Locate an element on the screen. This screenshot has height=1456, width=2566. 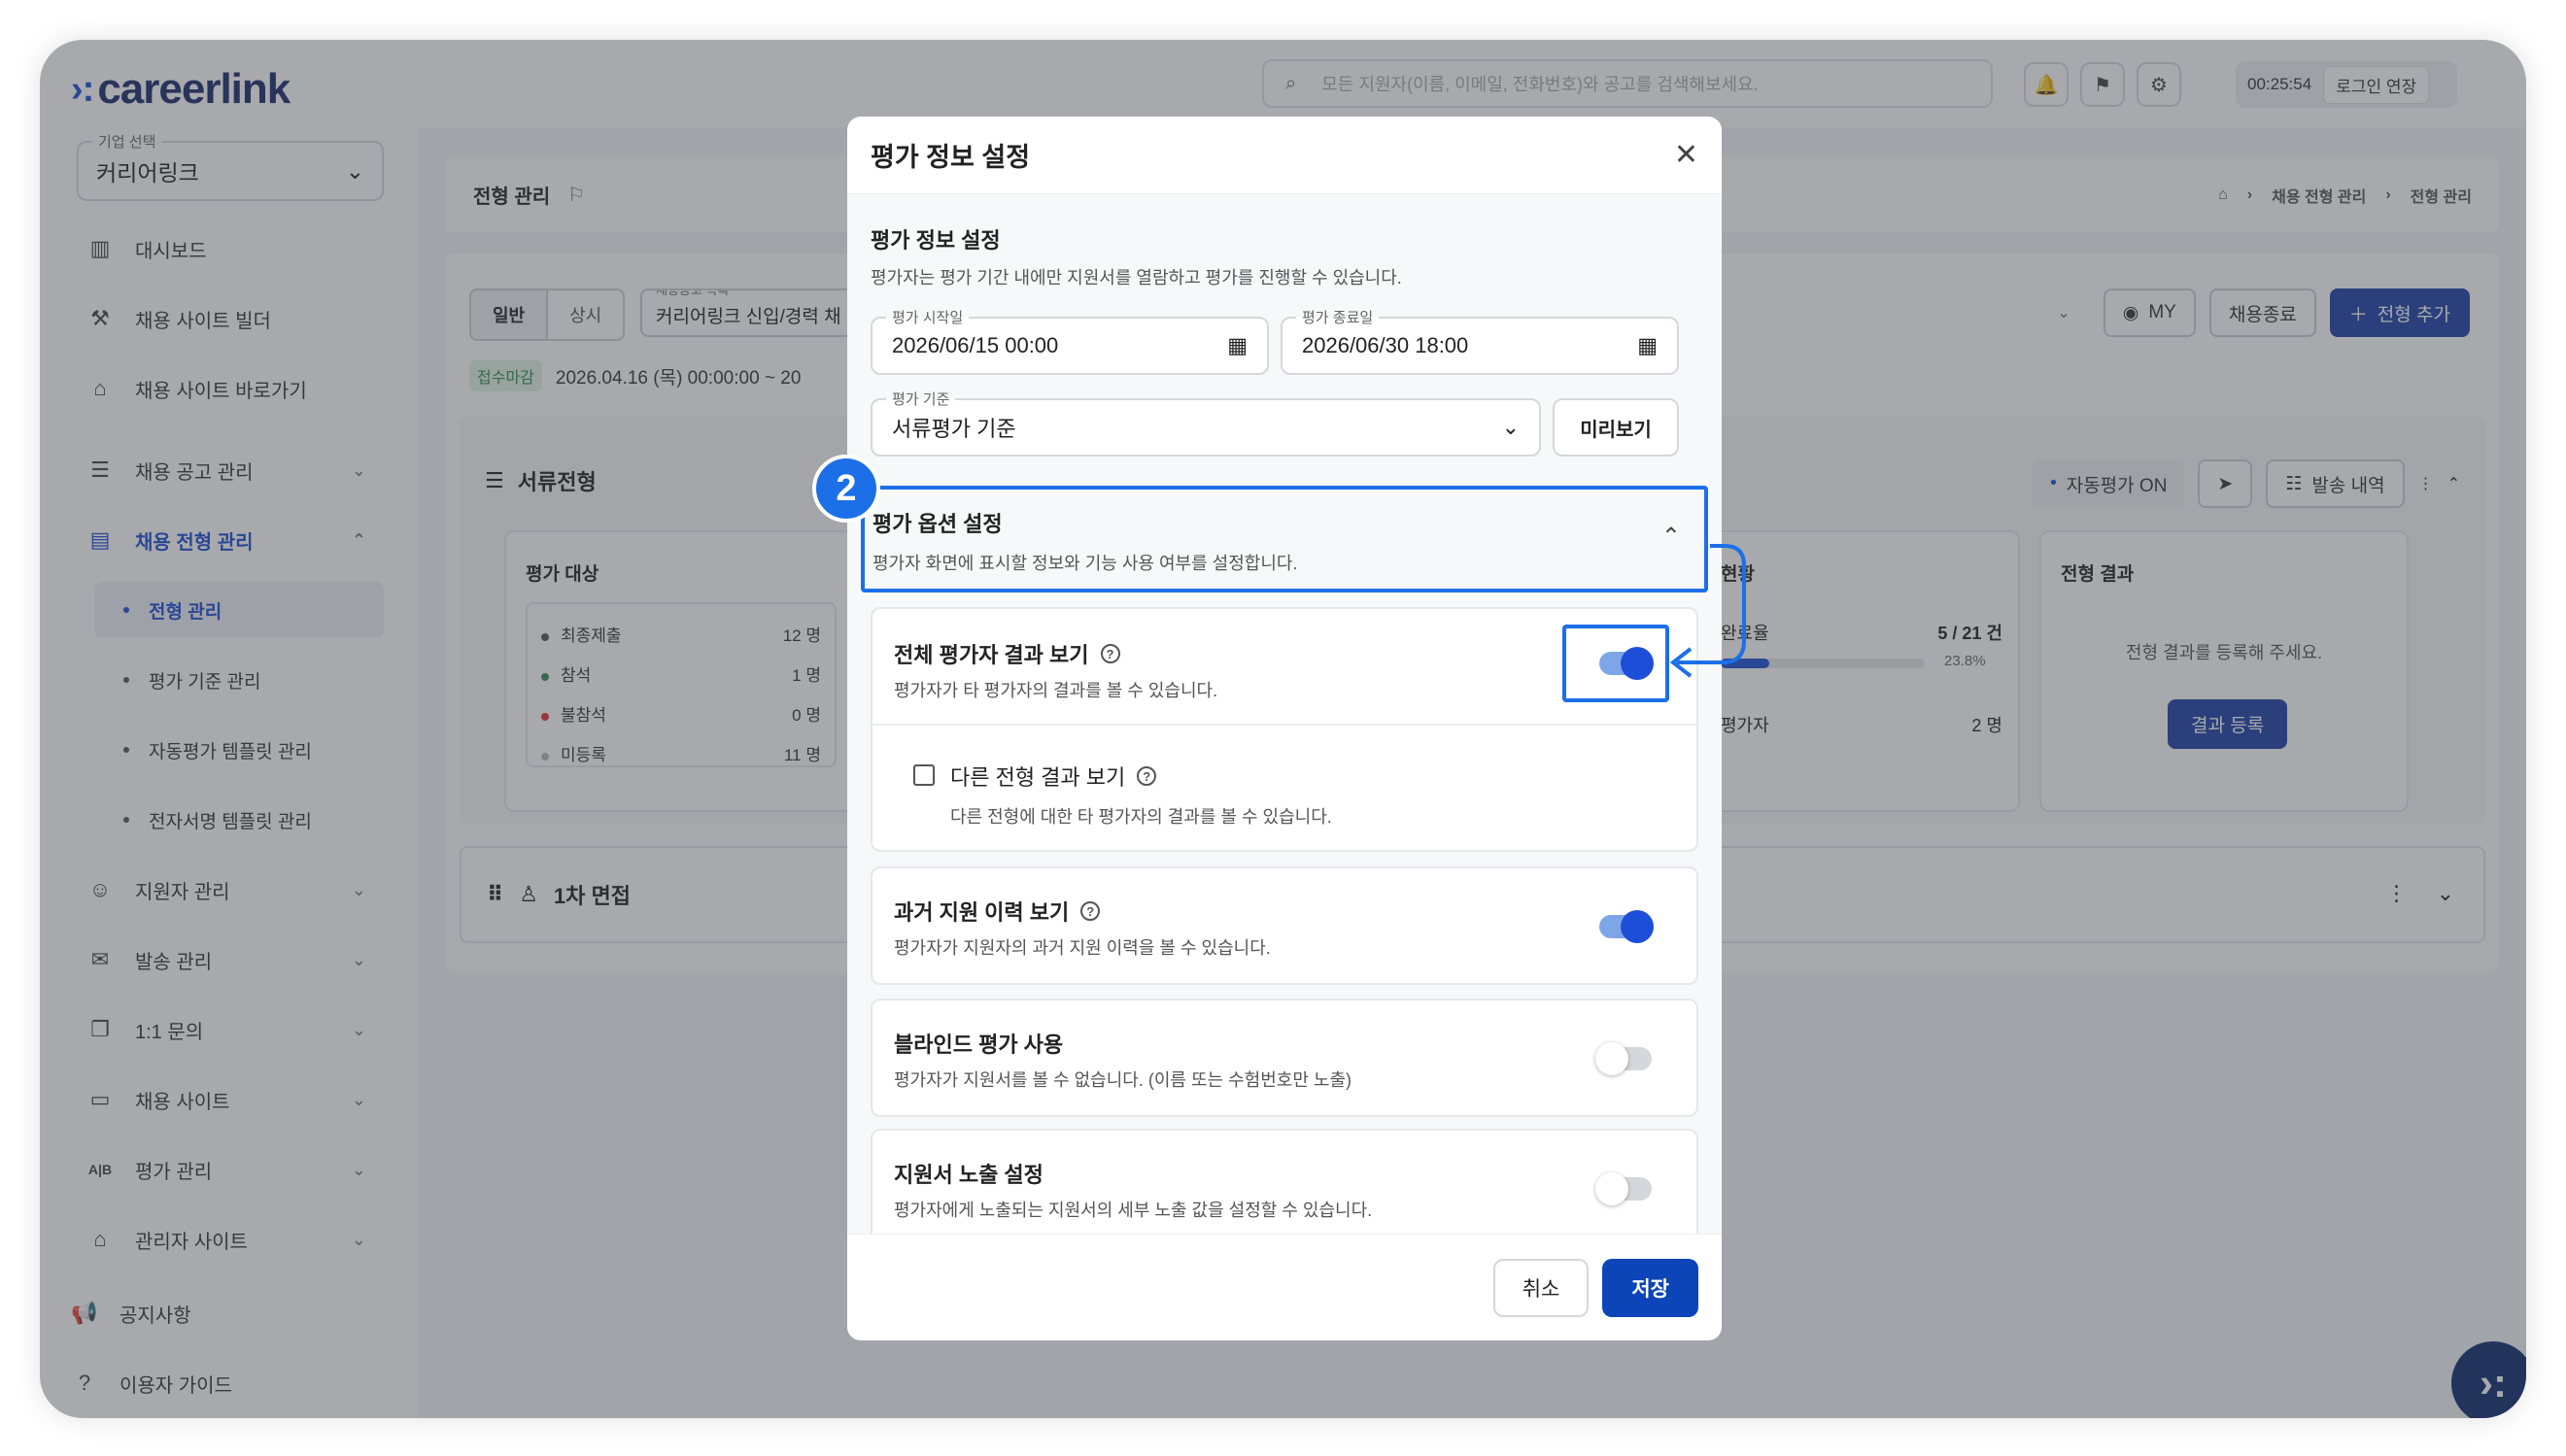
chevron-up-icon: ⌃ is located at coordinates (1671, 537).